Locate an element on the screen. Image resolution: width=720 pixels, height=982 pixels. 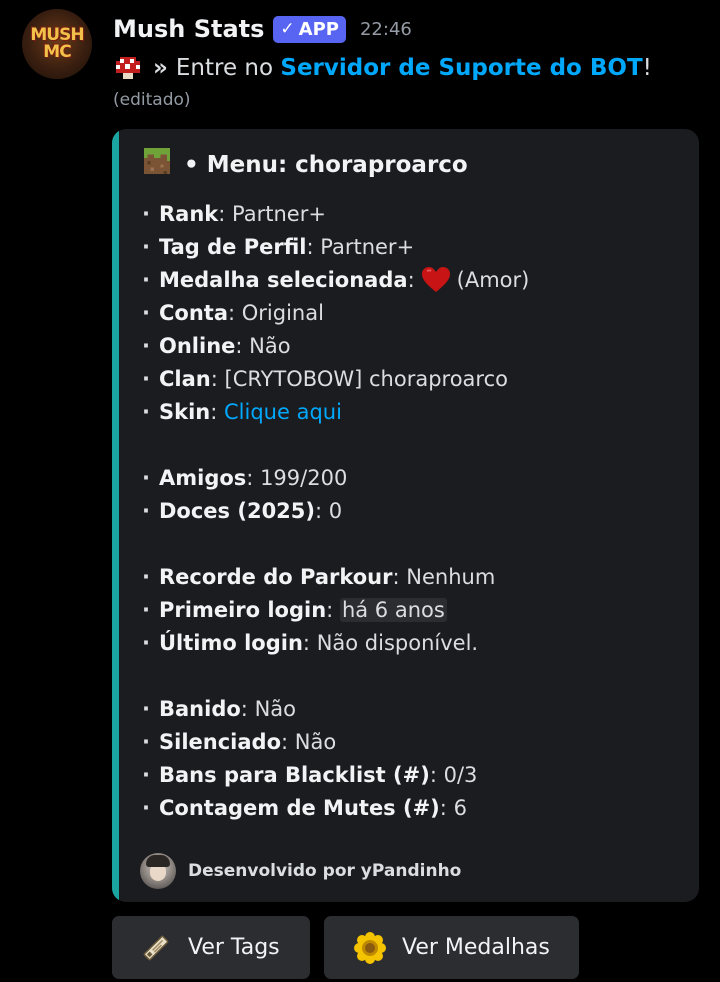
field-online: · Online: Não is located at coordinates (216, 346).